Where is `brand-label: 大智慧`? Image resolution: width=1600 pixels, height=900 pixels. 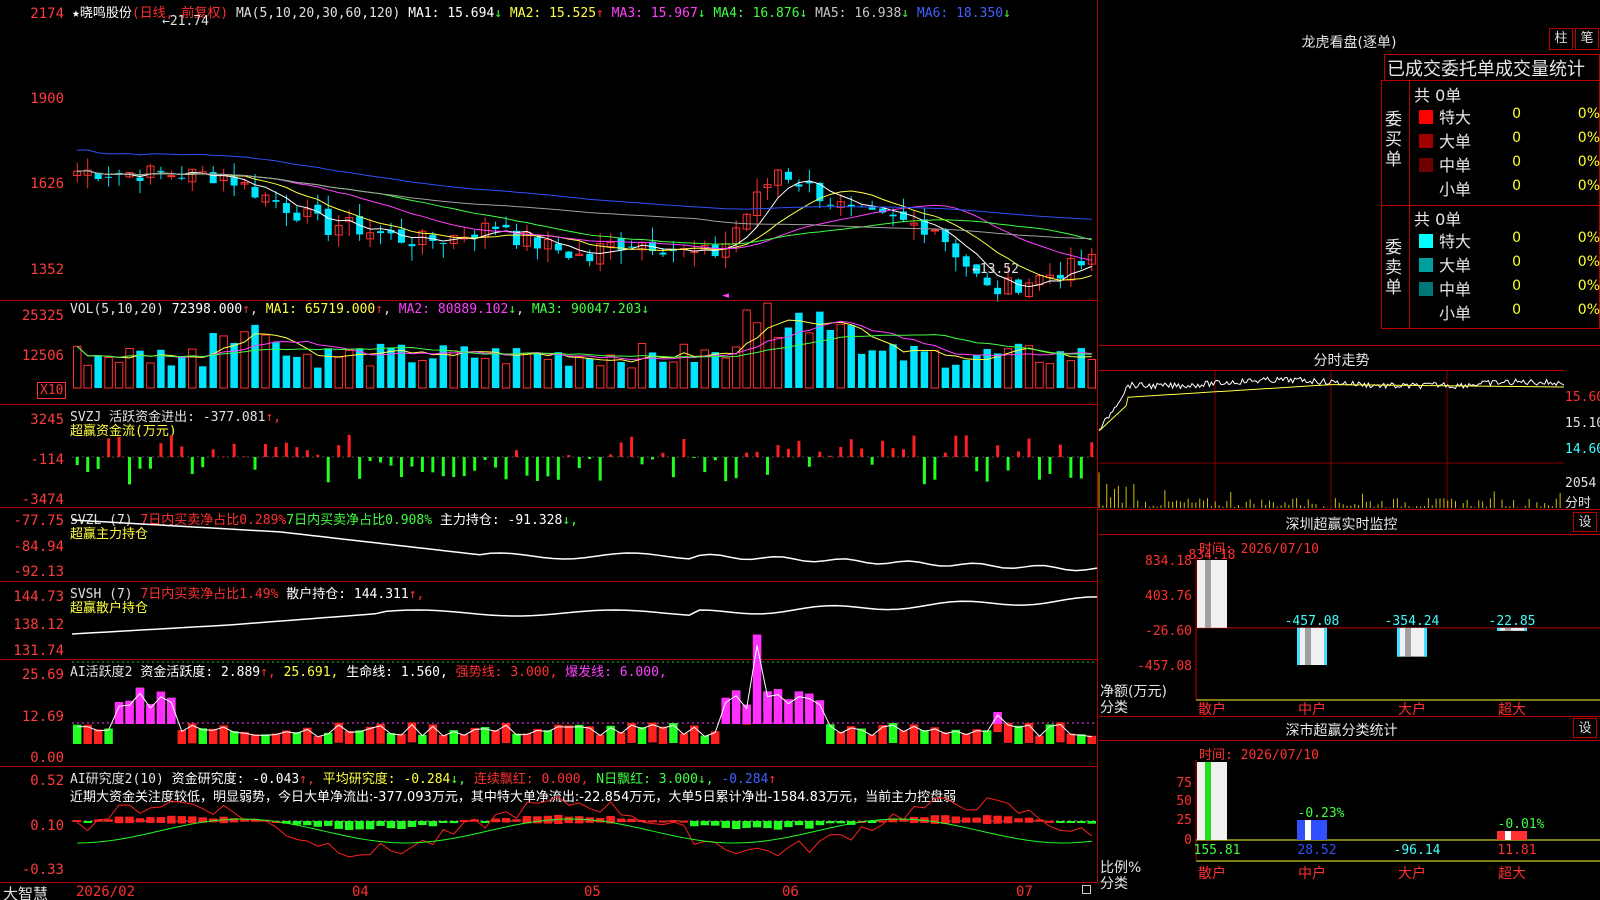 brand-label: 大智慧 is located at coordinates (26, 892).